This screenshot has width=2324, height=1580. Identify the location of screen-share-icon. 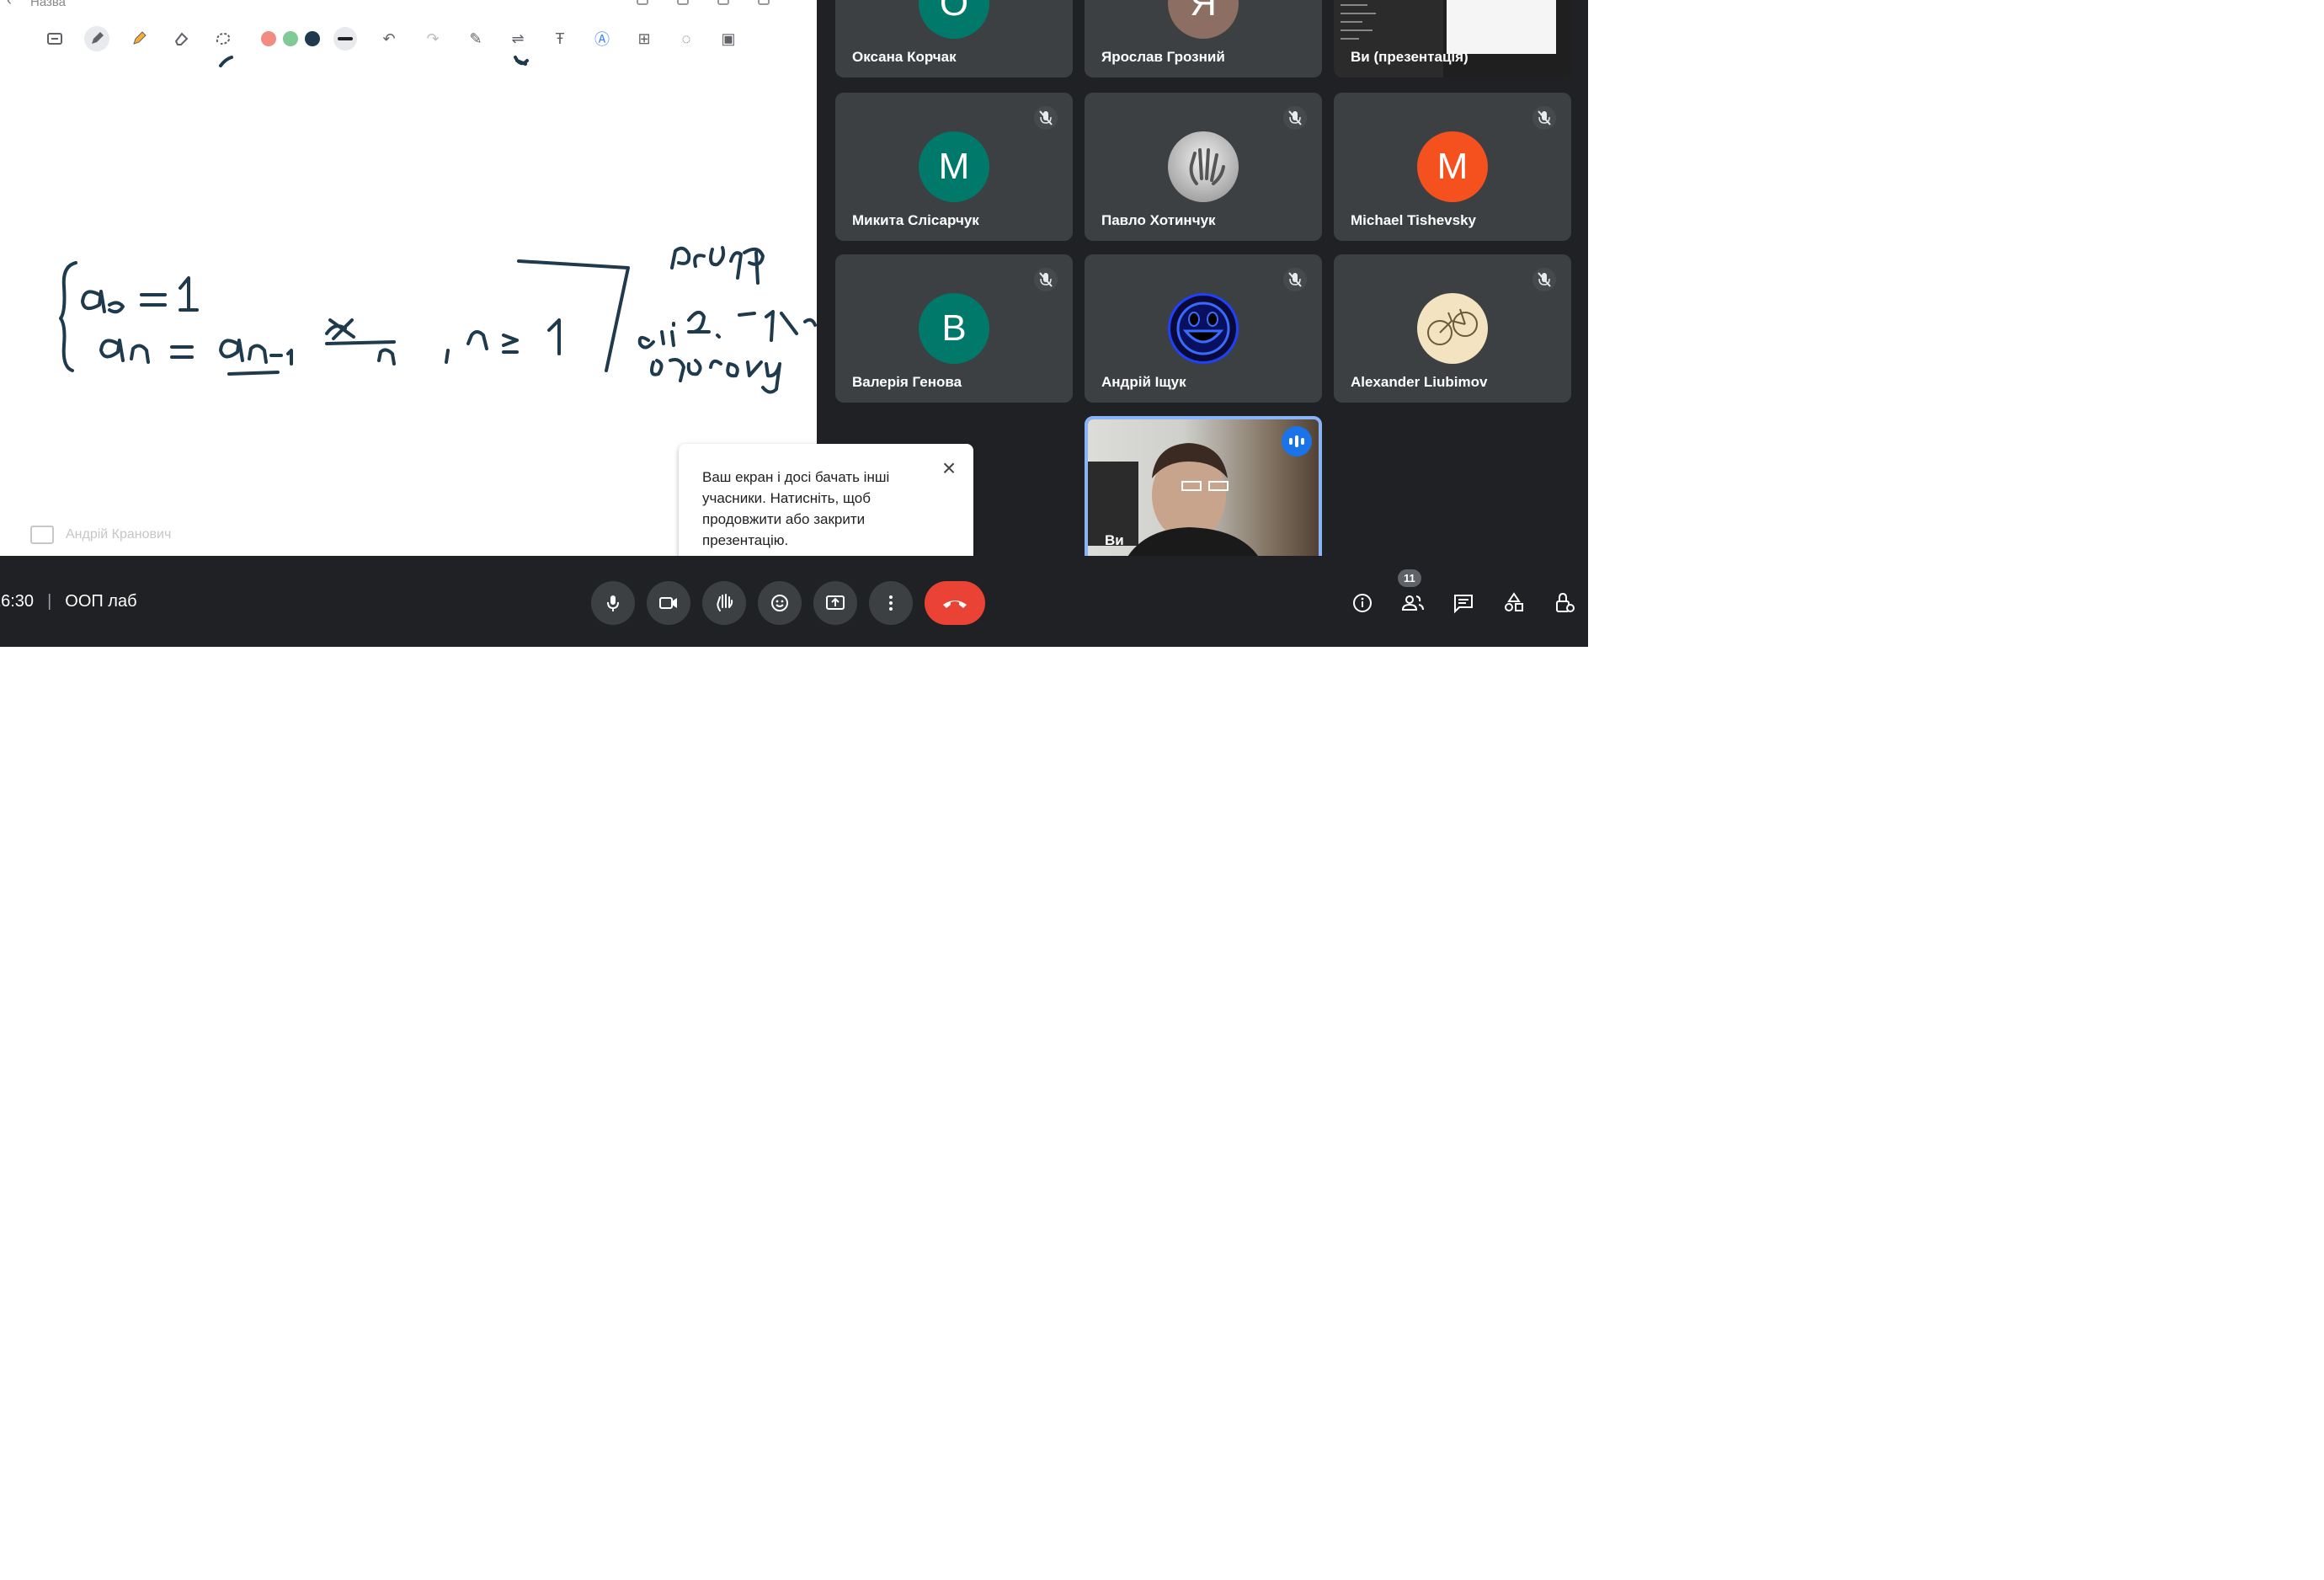
(42, 535).